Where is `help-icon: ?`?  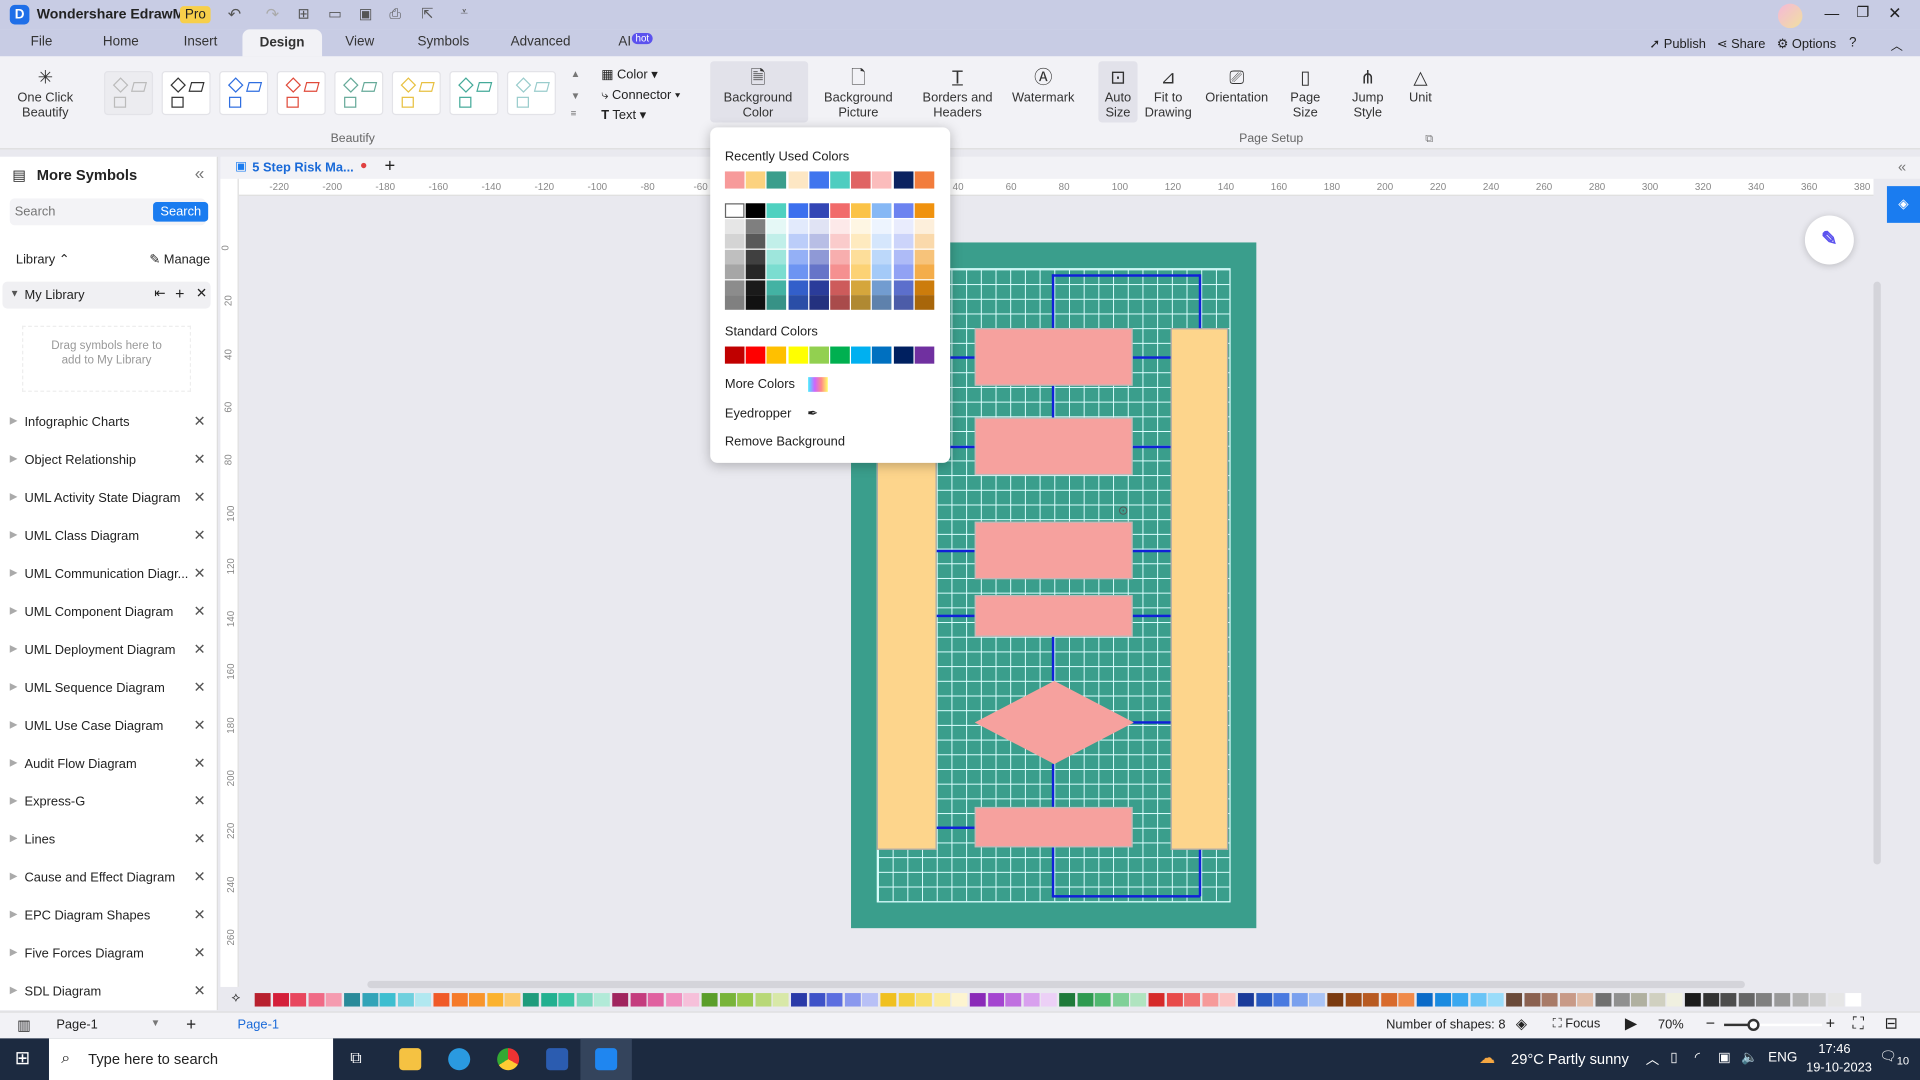 help-icon: ? is located at coordinates (1853, 43).